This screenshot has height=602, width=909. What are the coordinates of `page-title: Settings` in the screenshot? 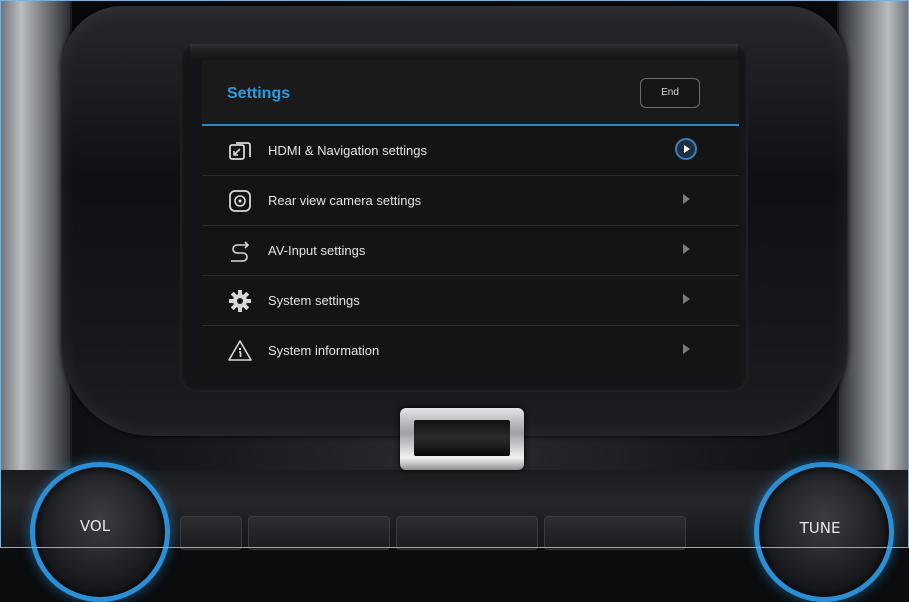 It's located at (259, 93).